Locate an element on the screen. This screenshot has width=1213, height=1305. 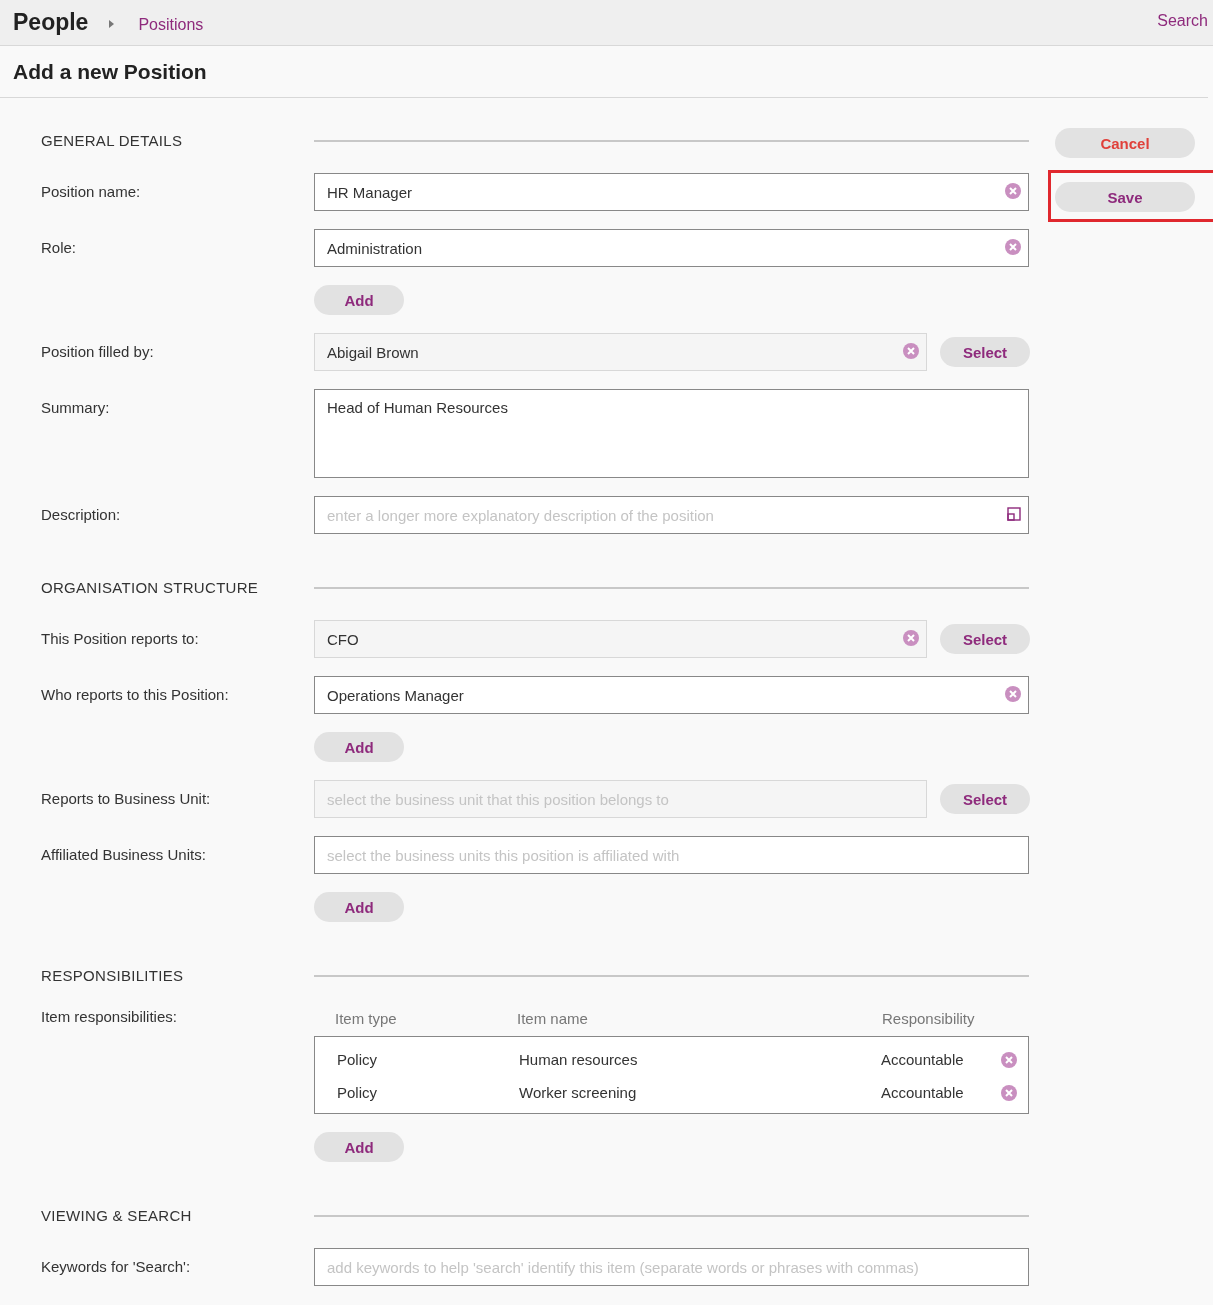
table-cell-text: Worker screening is located at coordinates (578, 1092).